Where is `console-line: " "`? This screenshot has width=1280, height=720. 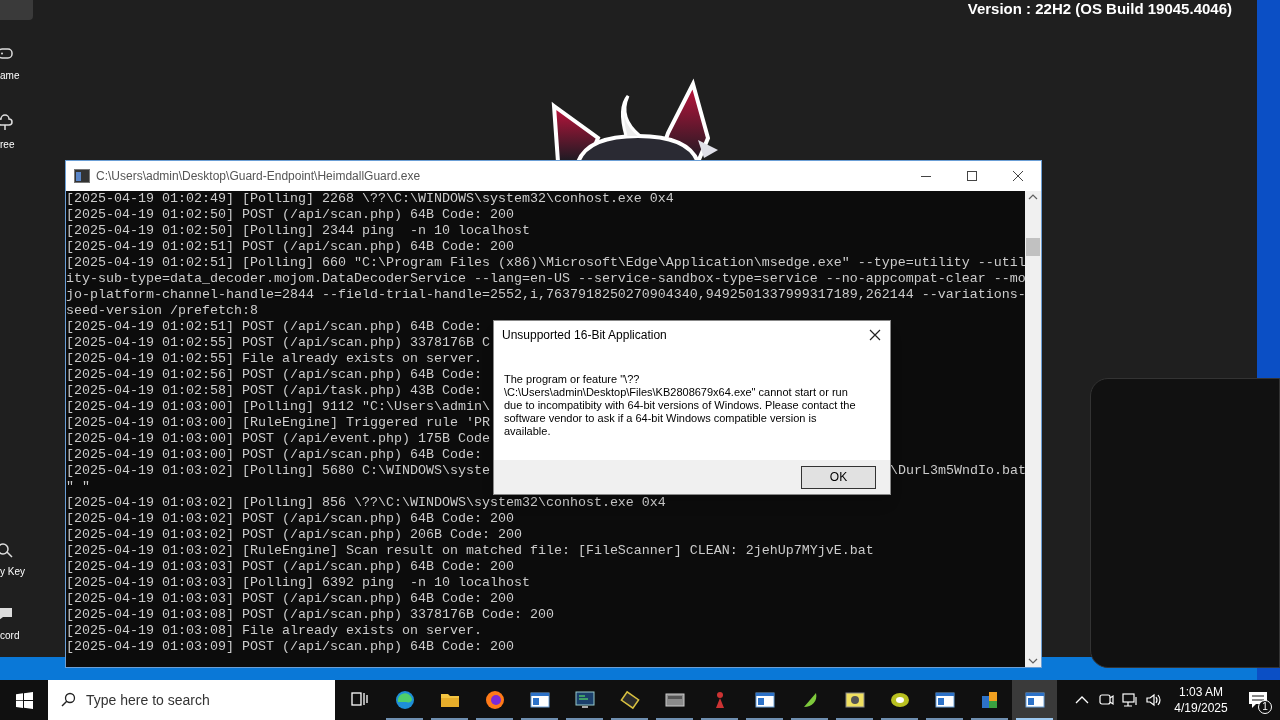
console-line: " " is located at coordinates (78, 487).